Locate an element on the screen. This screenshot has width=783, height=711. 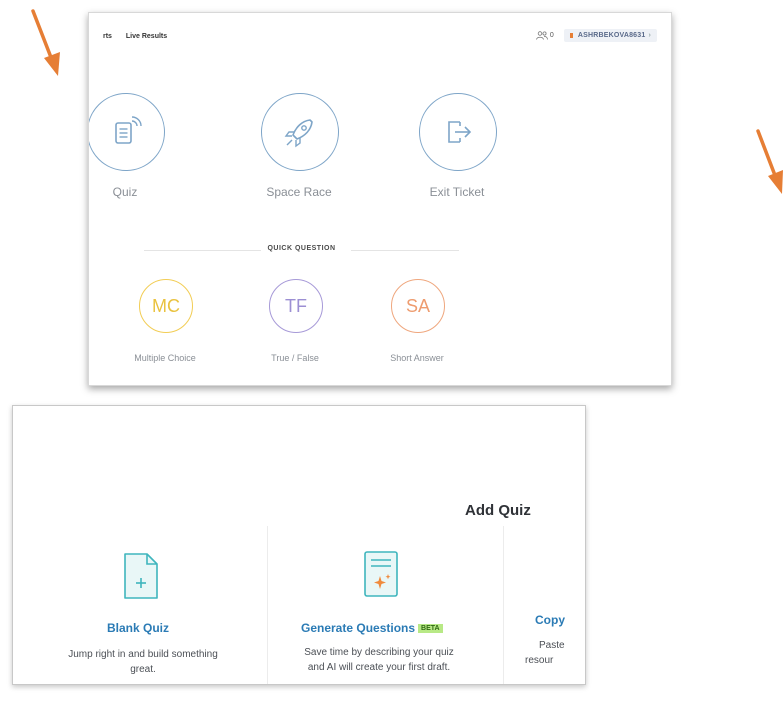
tf-label: TF is located at coordinates (296, 305).